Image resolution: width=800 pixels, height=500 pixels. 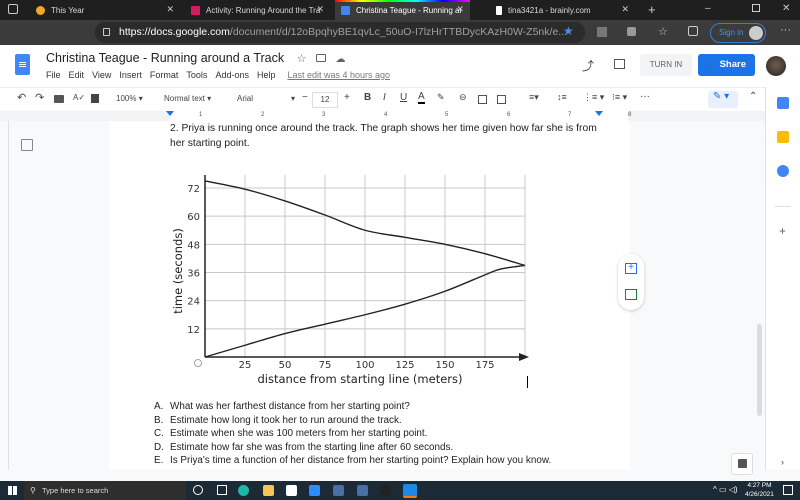 I want to click on explore-button, so click(x=742, y=464).